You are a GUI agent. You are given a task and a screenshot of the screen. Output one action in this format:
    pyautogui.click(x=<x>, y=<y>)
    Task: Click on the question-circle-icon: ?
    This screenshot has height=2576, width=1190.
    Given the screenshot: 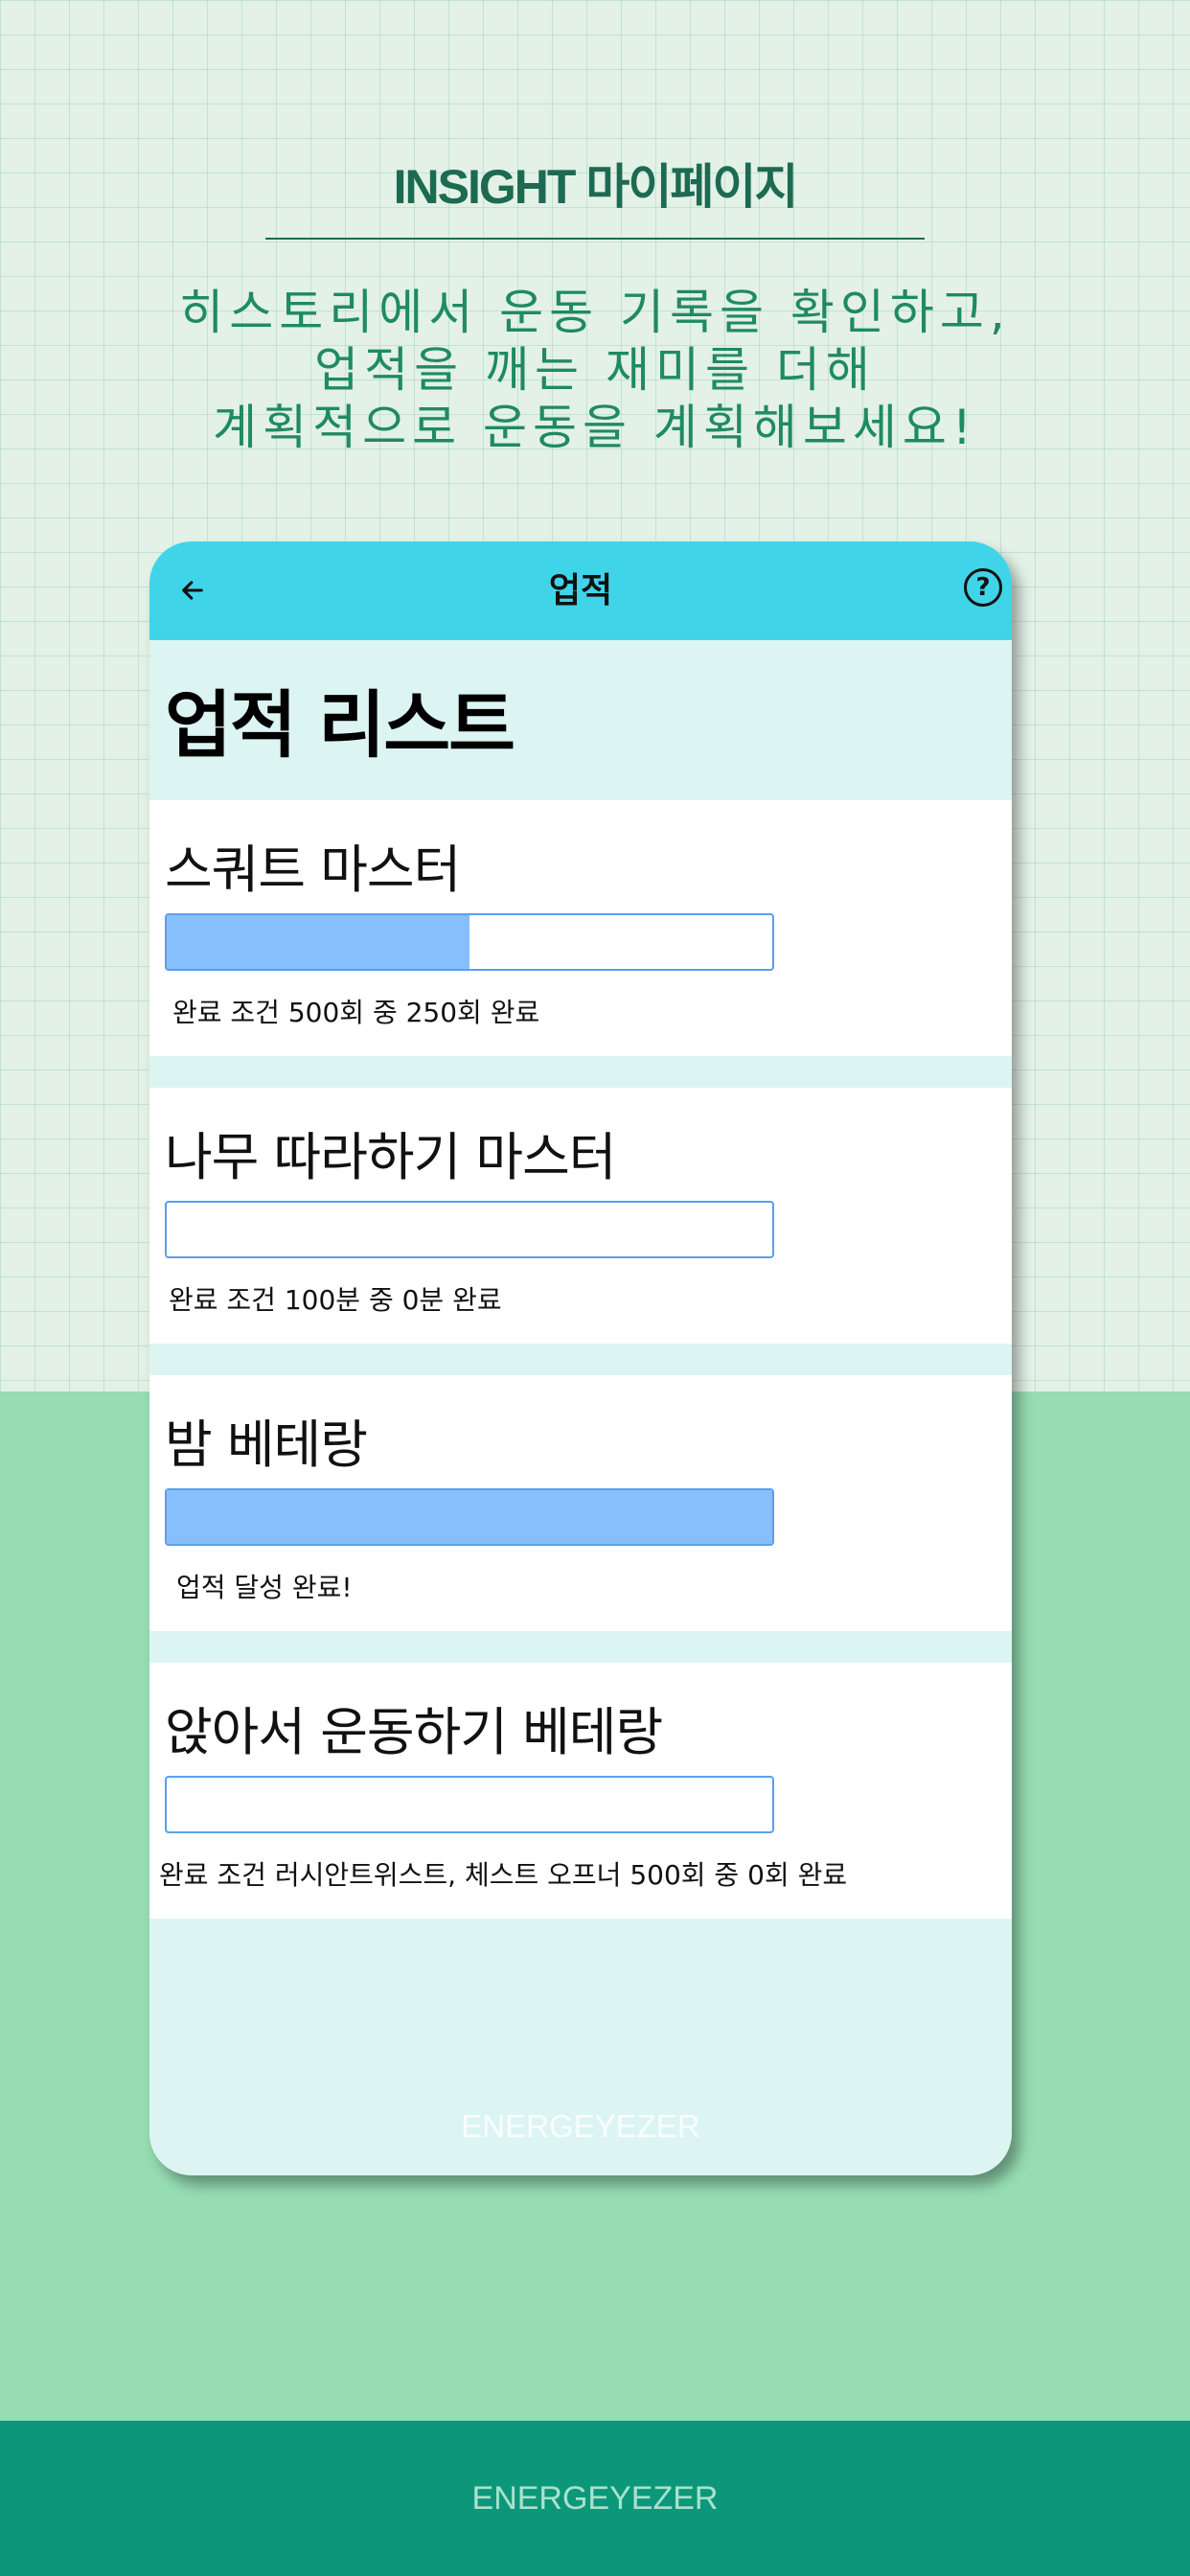 What is the action you would take?
    pyautogui.click(x=983, y=587)
    